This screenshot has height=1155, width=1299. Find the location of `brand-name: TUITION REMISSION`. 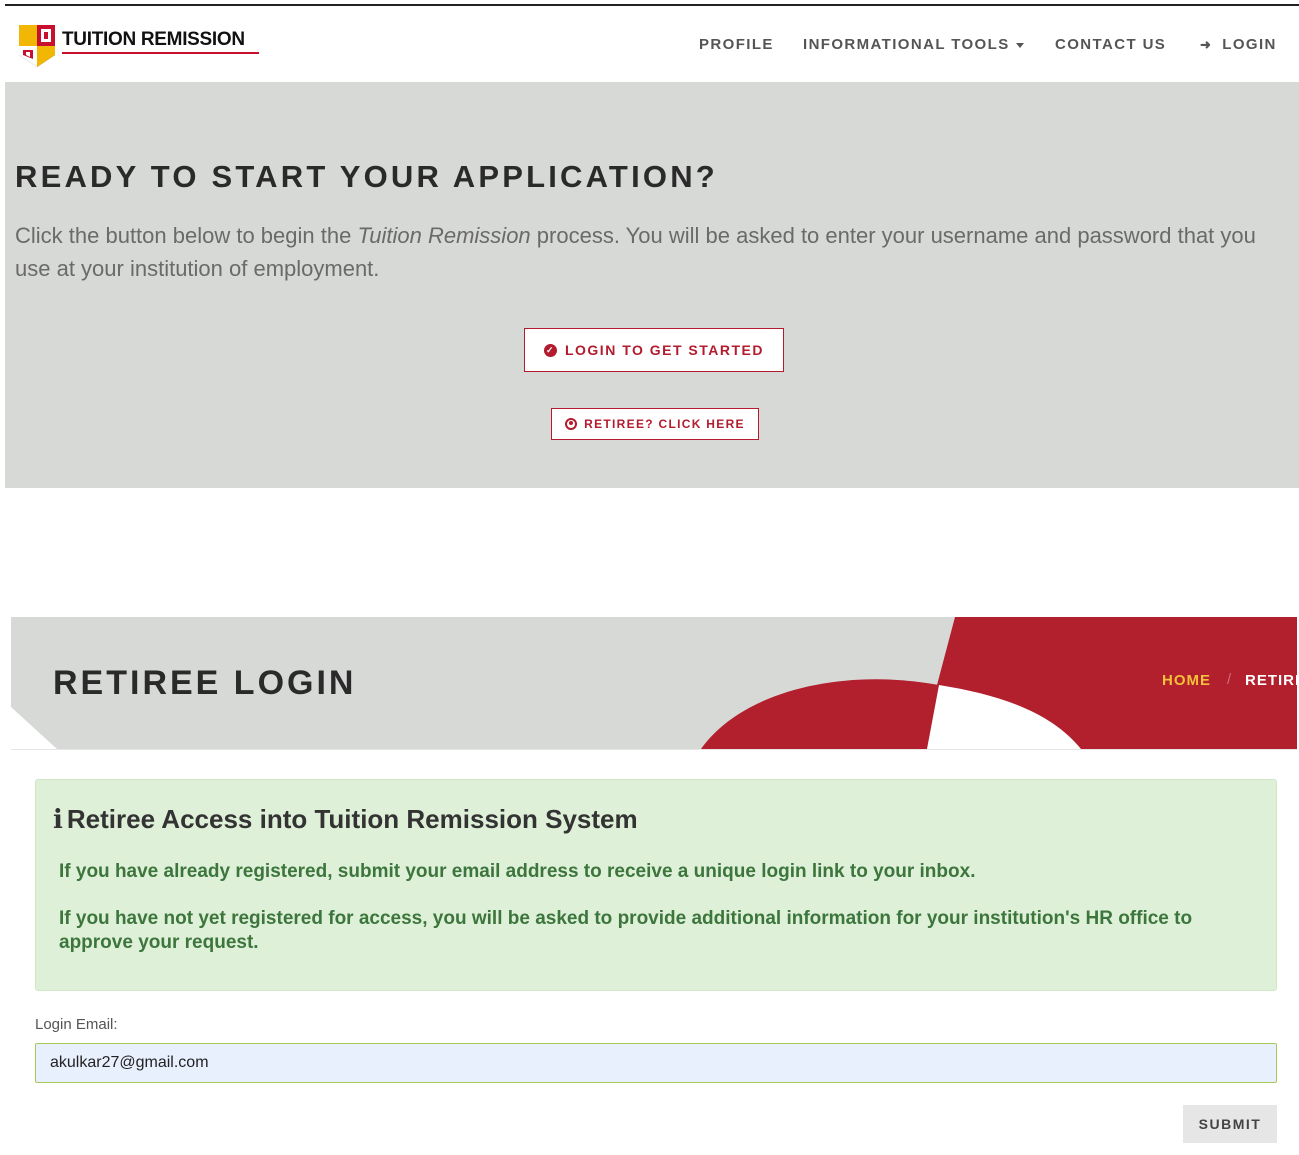

brand-name: TUITION REMISSION is located at coordinates (153, 40).